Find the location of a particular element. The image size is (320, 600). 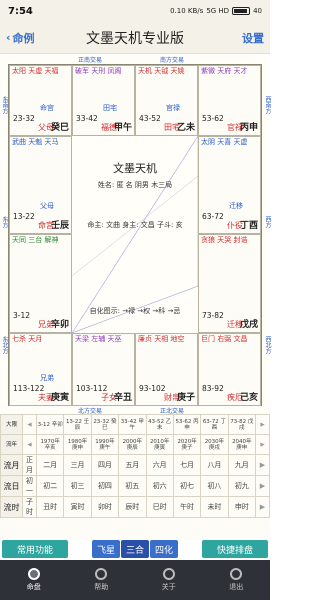

grid-cell: 二月 is located at coordinates (50, 465).